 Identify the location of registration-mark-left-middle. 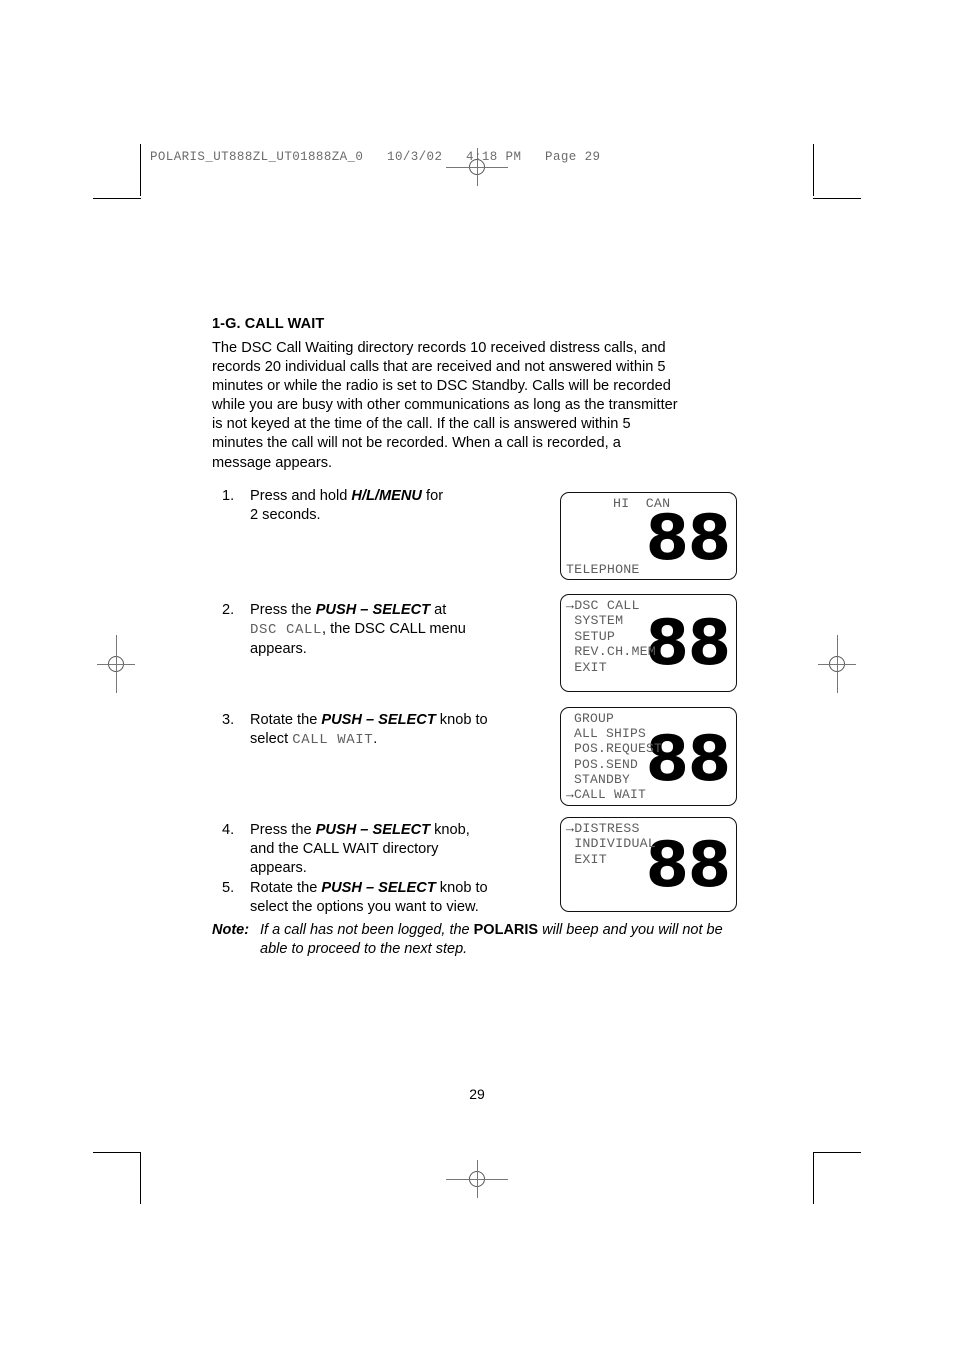
(116, 664).